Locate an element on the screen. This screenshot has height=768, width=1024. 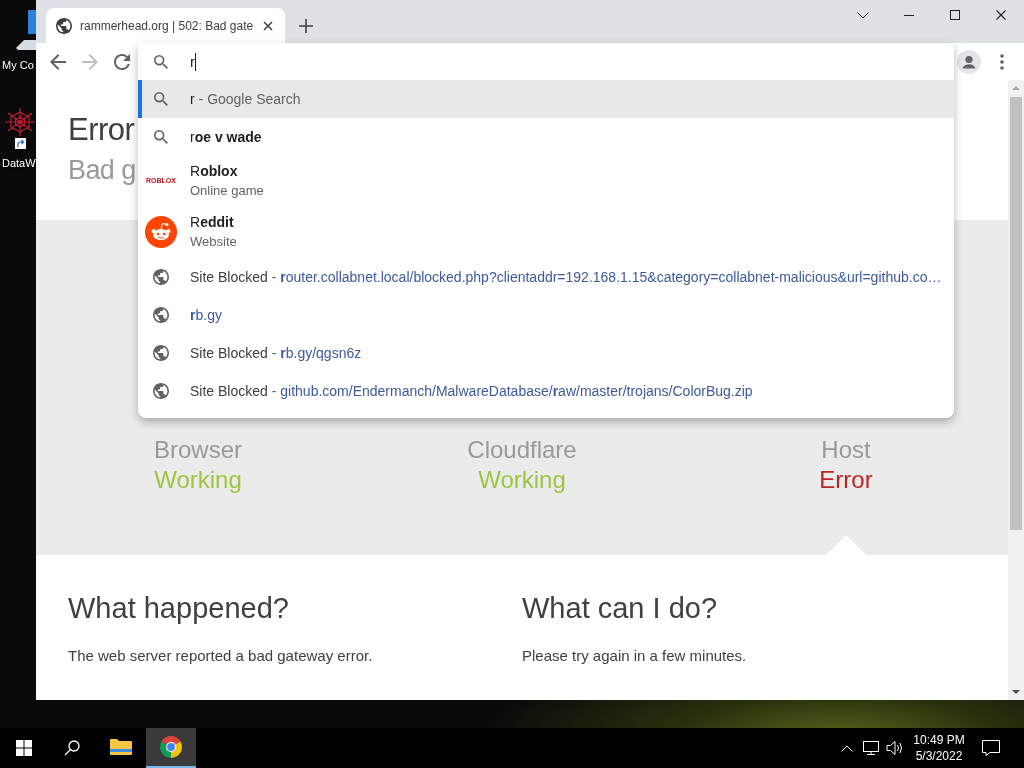
monitor-icon is located at coordinates (26, 29).